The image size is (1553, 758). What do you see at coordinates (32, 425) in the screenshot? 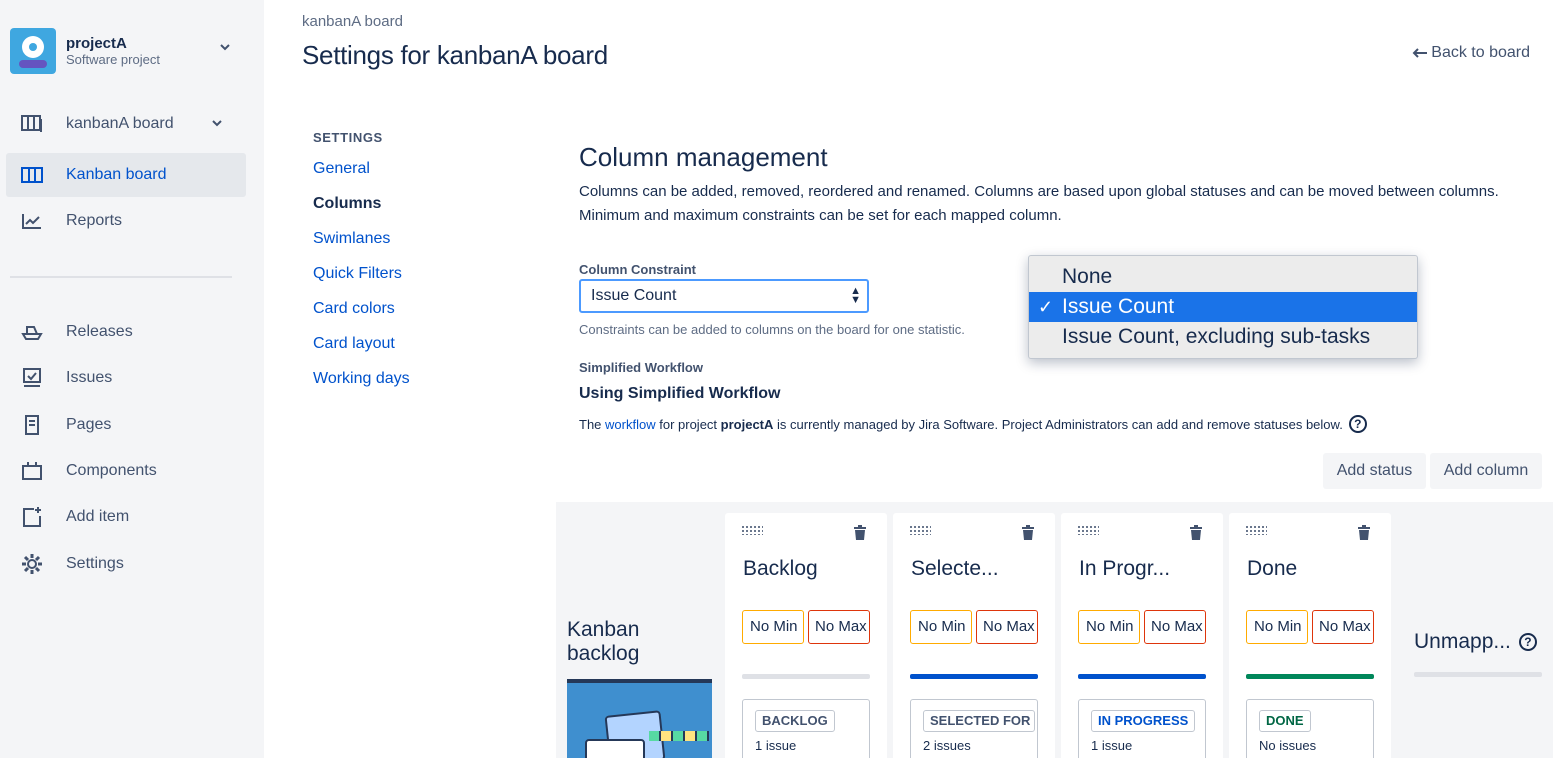
I see `page-icon` at bounding box center [32, 425].